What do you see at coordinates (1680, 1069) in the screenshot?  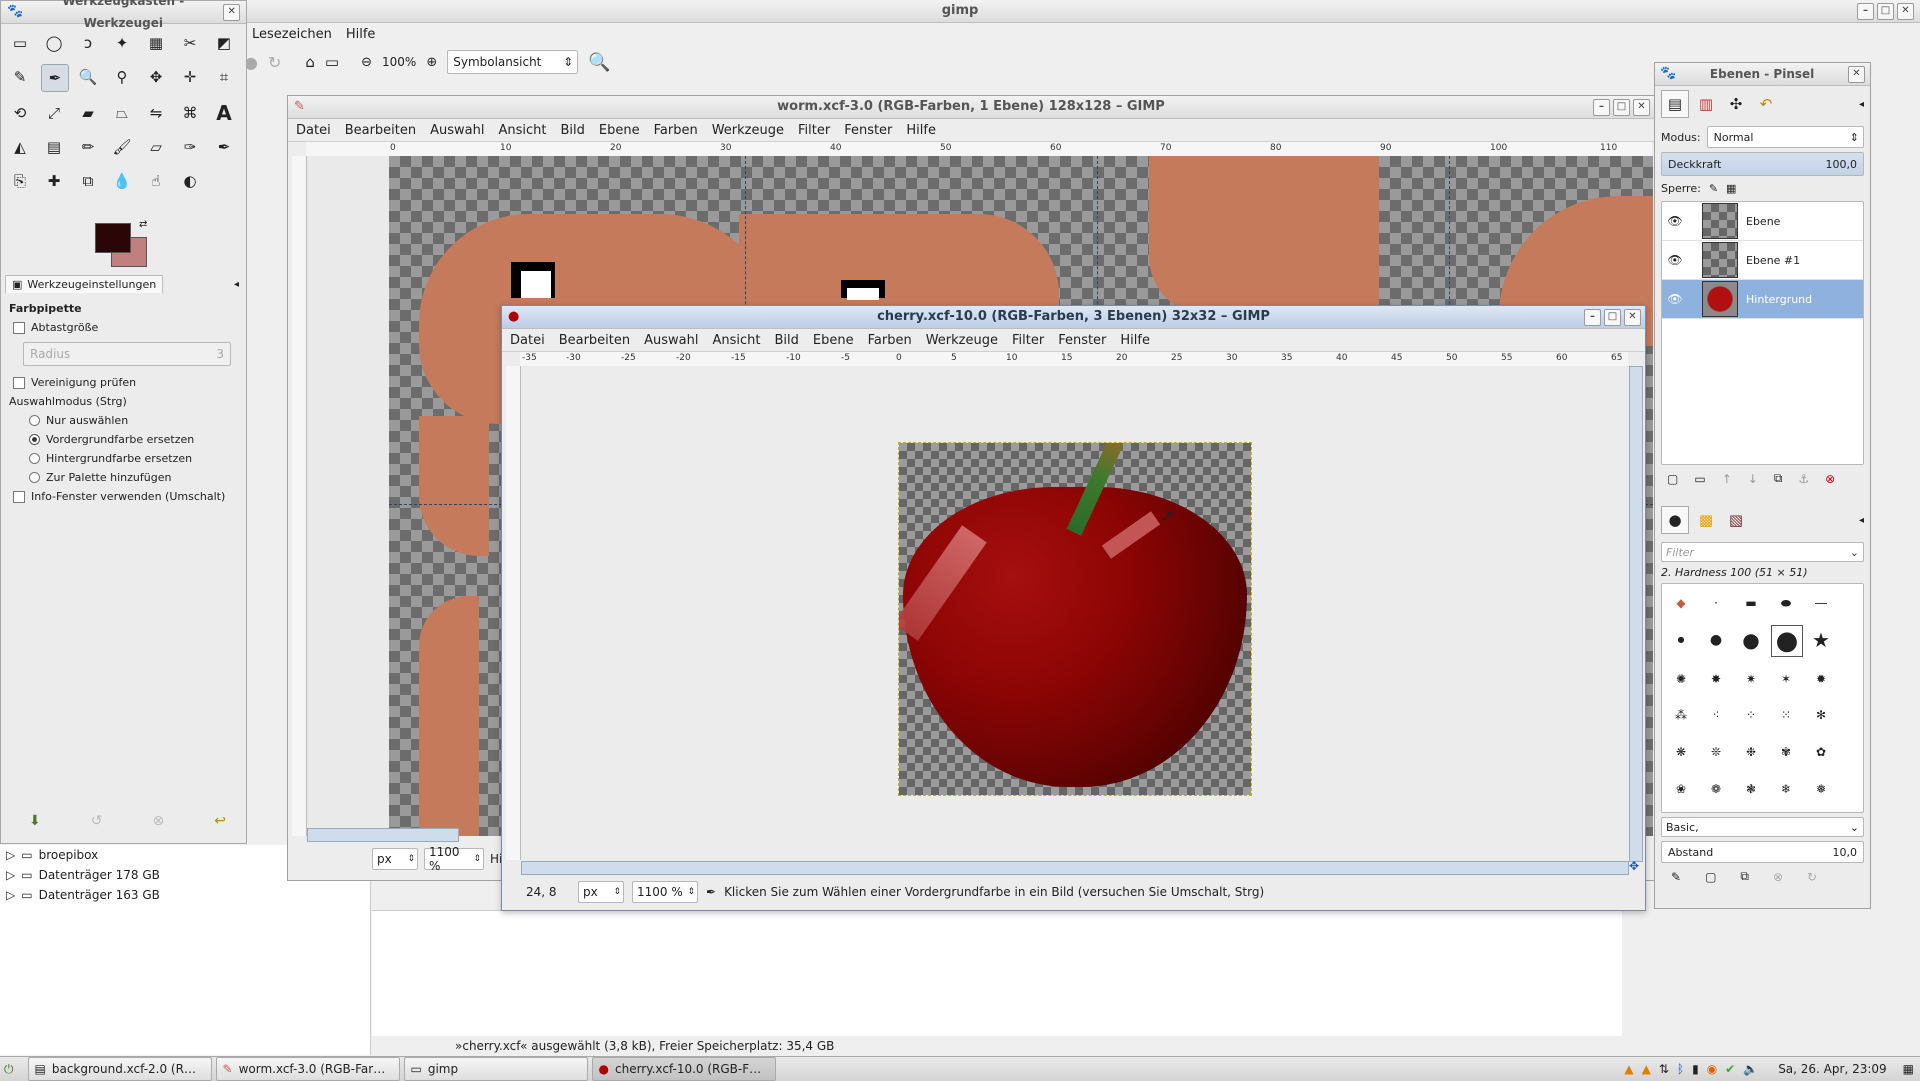 I see `bluetooth-icon: ᛒ` at bounding box center [1680, 1069].